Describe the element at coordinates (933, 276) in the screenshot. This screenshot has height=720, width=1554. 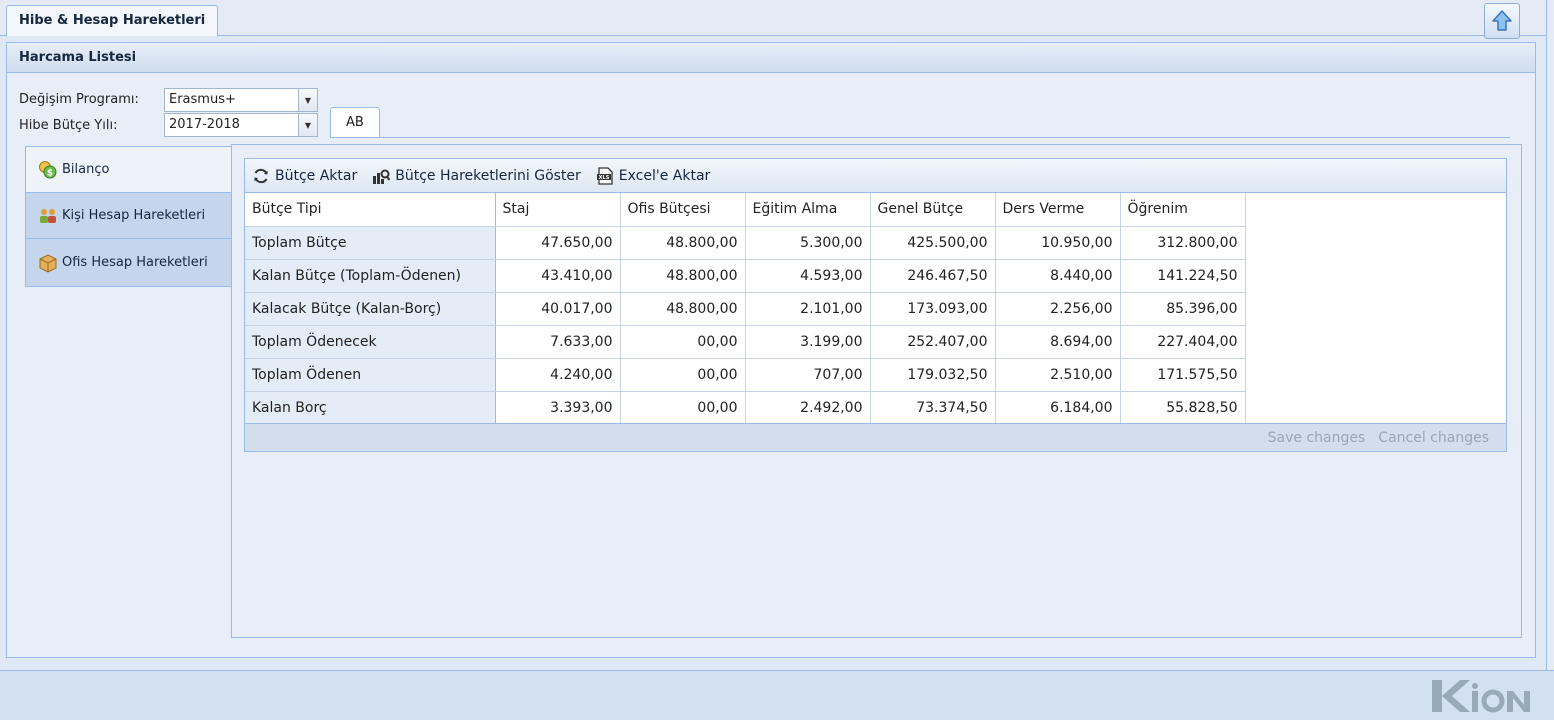
I see `table-cell: 246.467,50` at that location.